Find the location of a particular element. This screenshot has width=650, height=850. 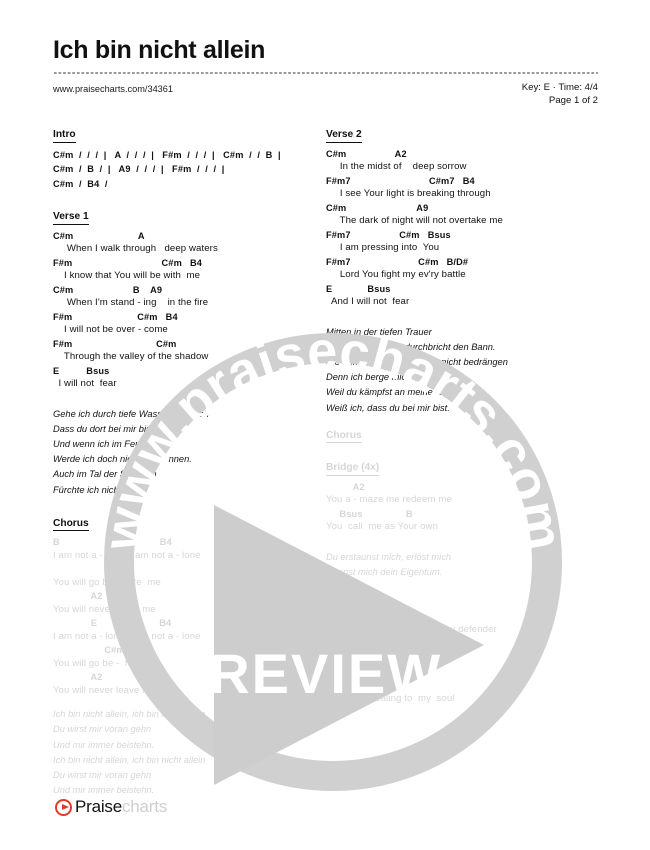

intro-line: C#m / B / | A9 / / / | F#m / / / | is located at coordinates (139, 169).